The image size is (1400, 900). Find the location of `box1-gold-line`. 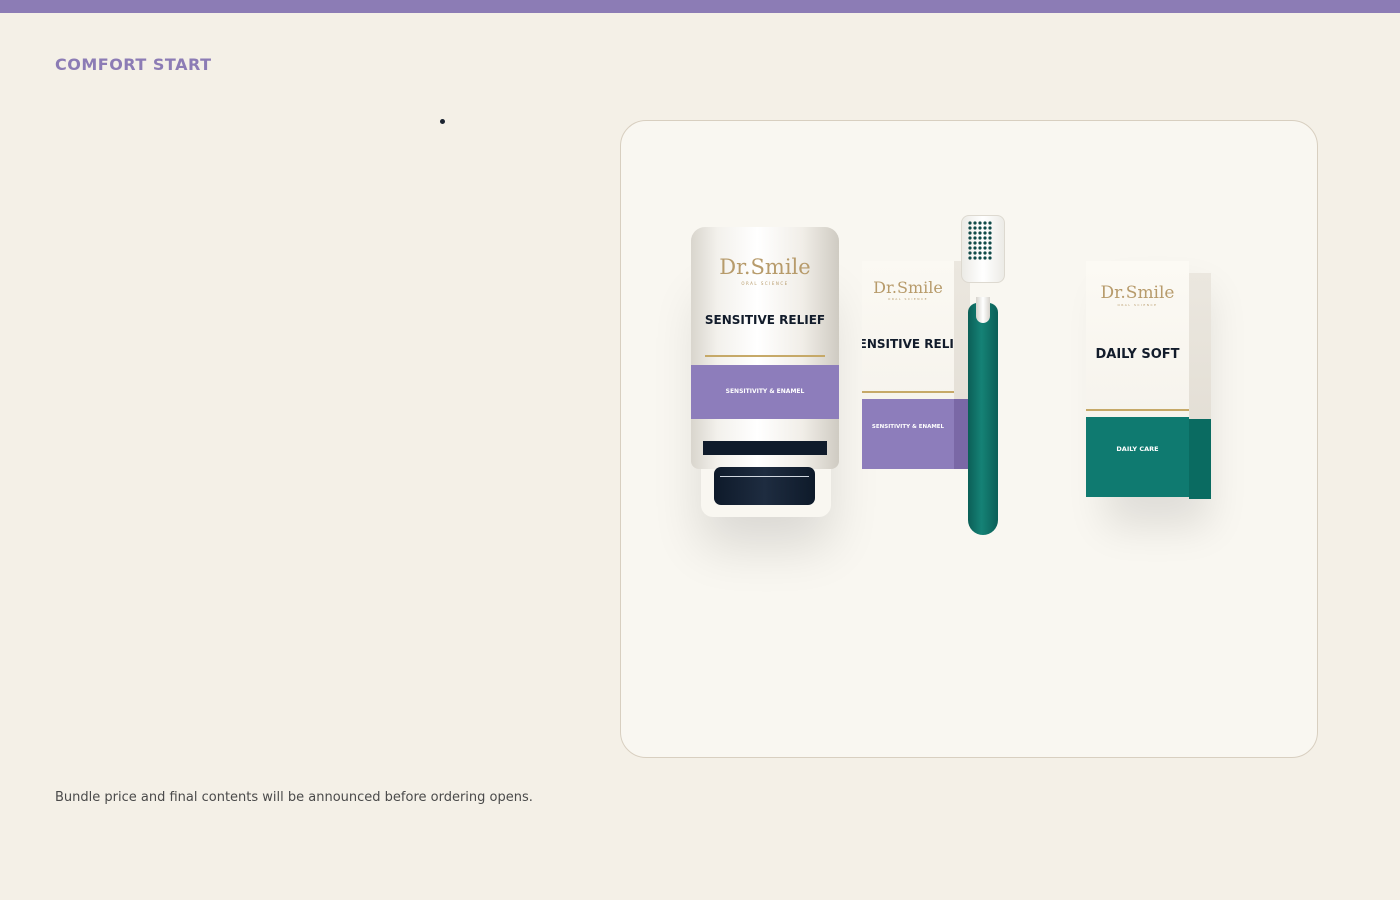

box1-gold-line is located at coordinates (908, 392).